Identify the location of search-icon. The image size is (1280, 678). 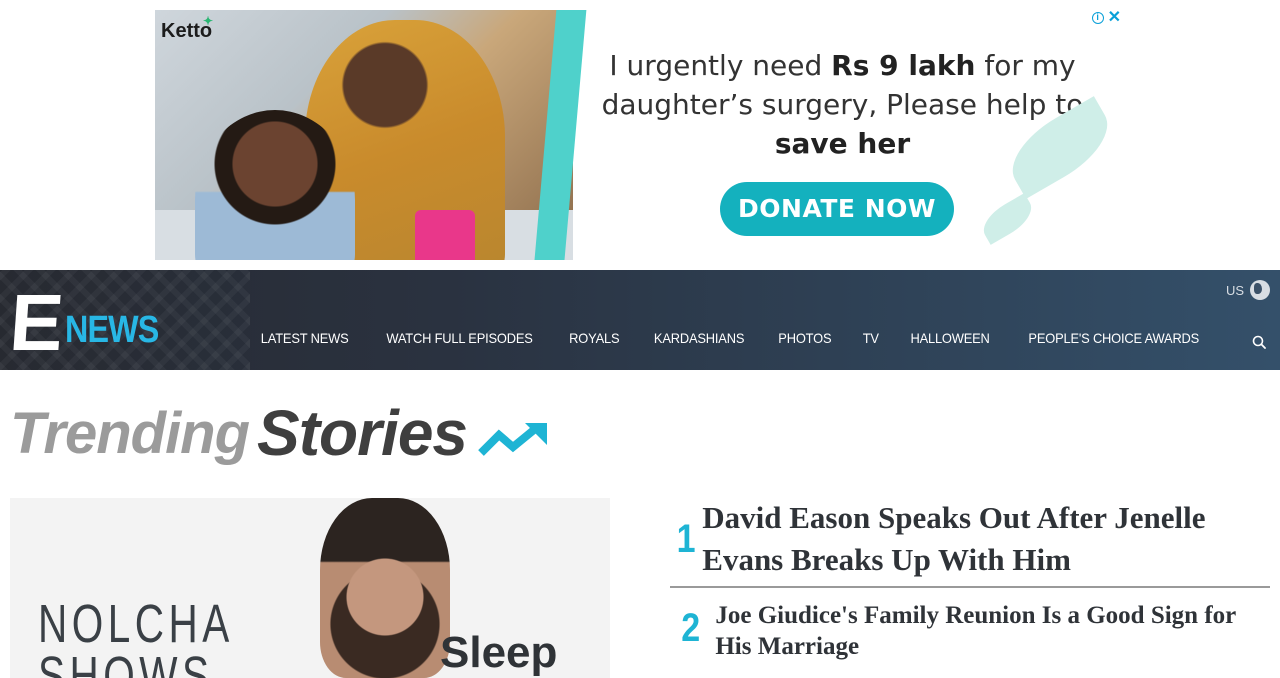
(1259, 342).